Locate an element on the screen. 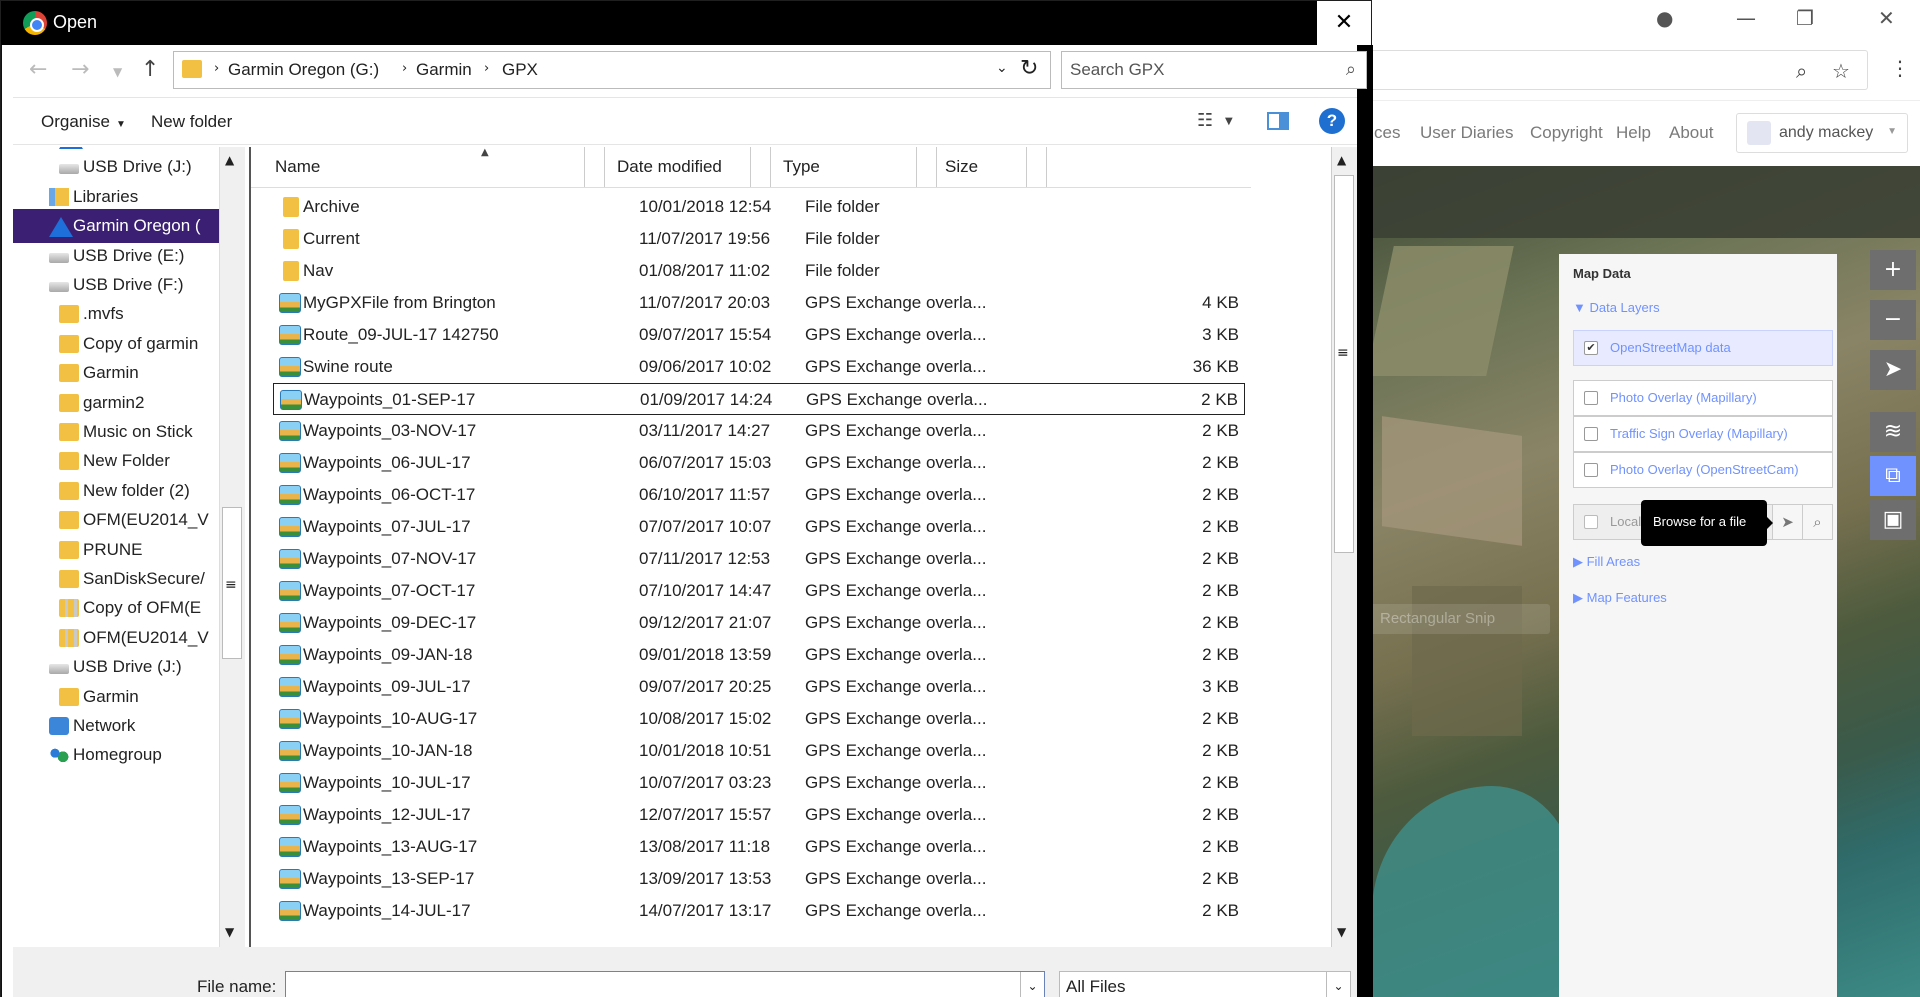 The height and width of the screenshot is (997, 1920). minimize-icon: — is located at coordinates (1746, 18).